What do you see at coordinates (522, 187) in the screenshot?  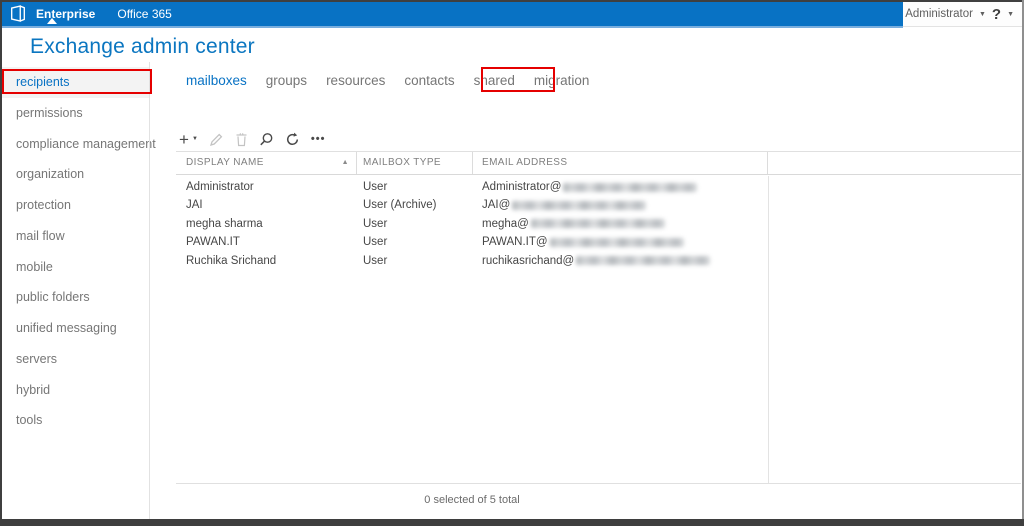 I see `email-prefix: Administrator@` at bounding box center [522, 187].